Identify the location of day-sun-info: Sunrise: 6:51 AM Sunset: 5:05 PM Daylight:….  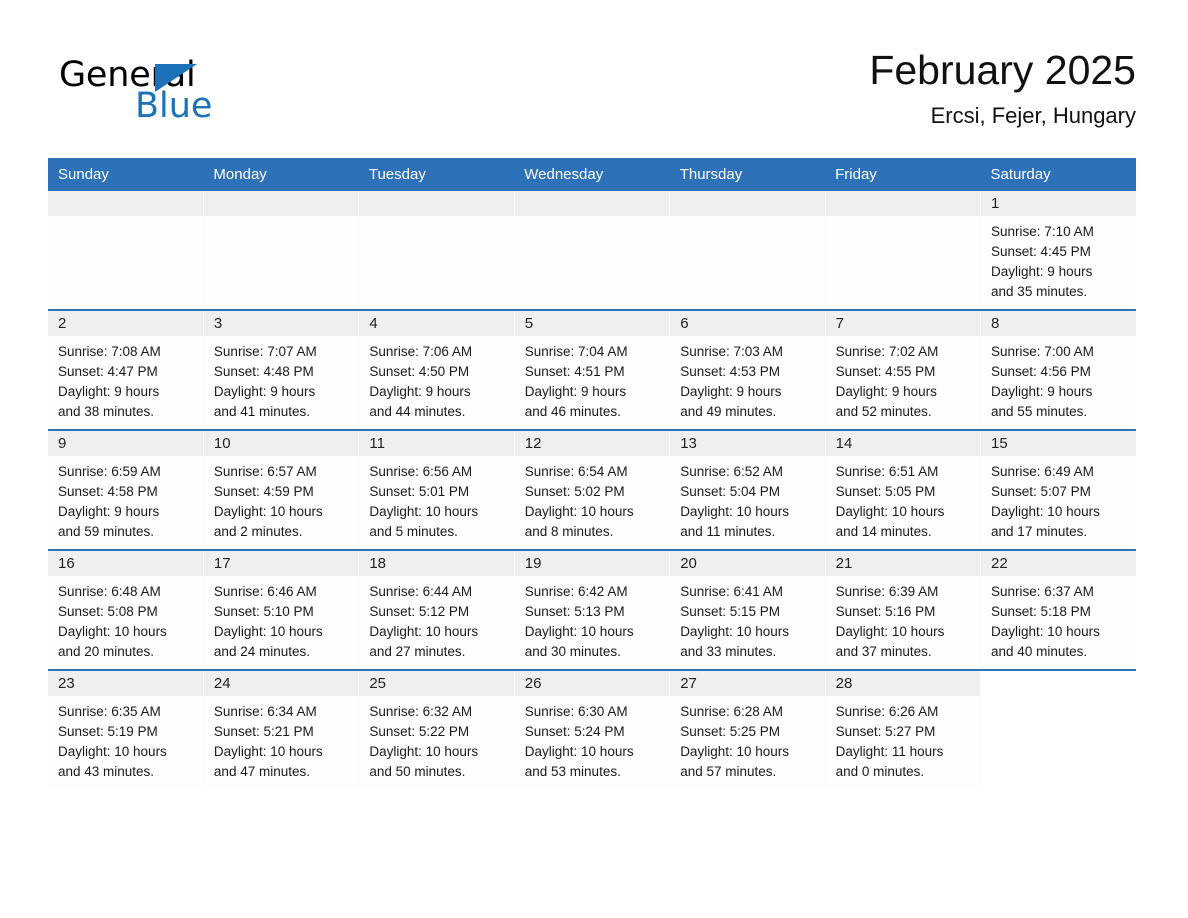
(903, 499).